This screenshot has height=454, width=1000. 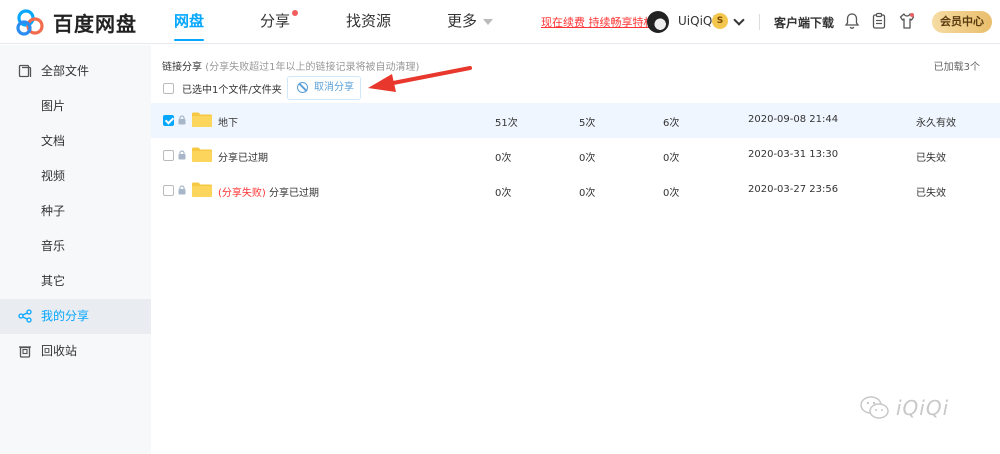 I want to click on wechat-icon, so click(x=874, y=407).